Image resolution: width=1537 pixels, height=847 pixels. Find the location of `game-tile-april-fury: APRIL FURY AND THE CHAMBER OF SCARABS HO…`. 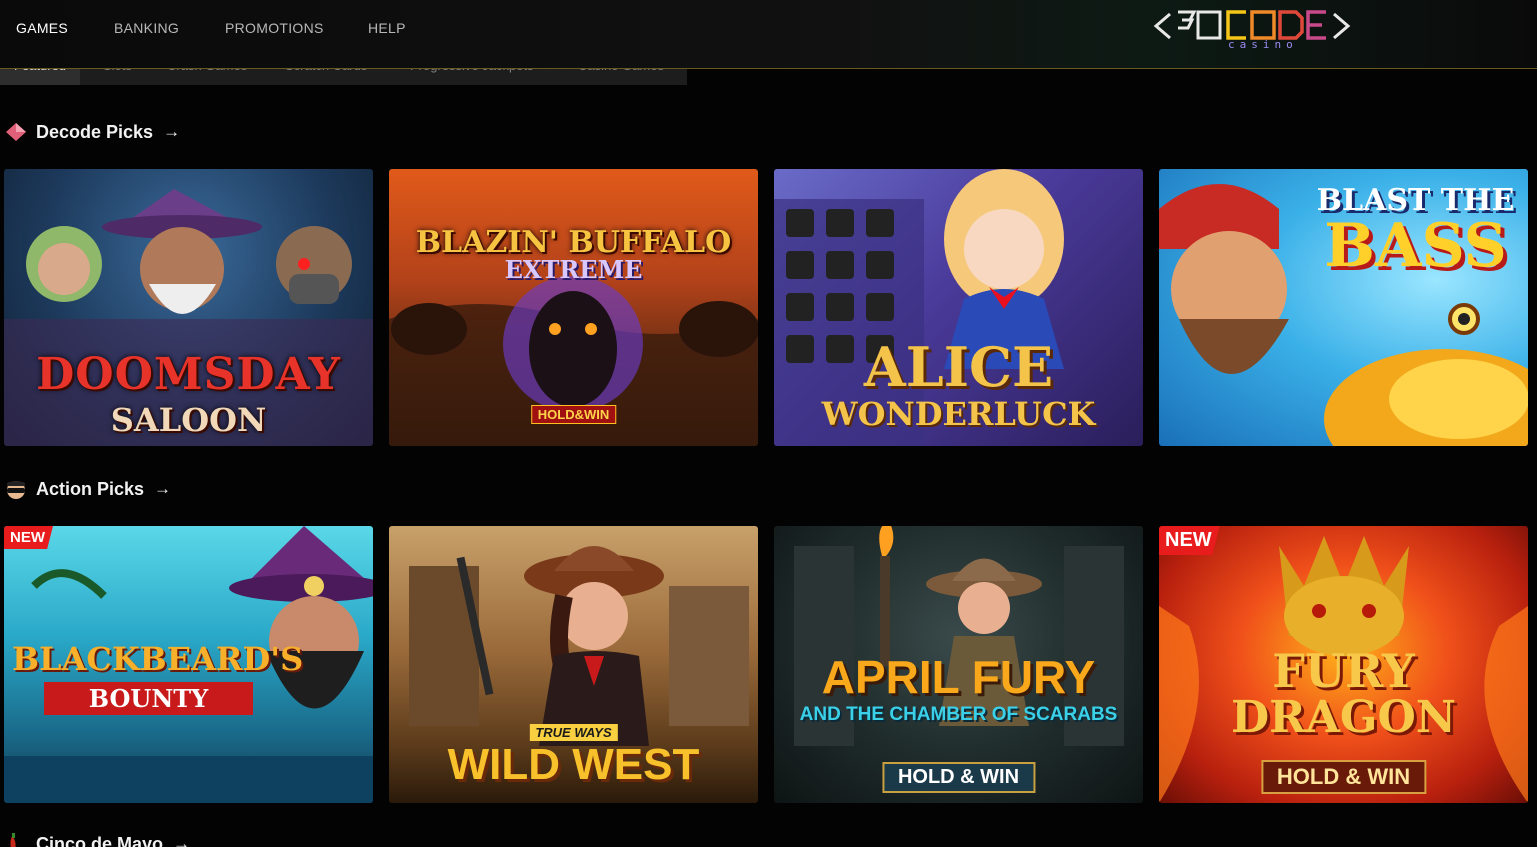

game-tile-april-fury: APRIL FURY AND THE CHAMBER OF SCARABS HO… is located at coordinates (958, 664).